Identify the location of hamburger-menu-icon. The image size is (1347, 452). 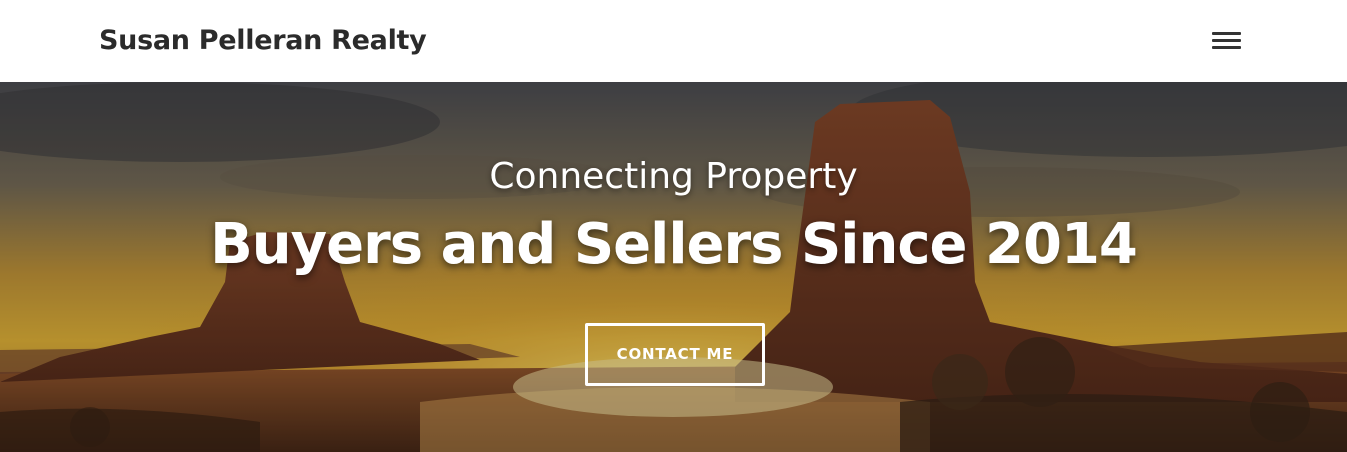
(1226, 41).